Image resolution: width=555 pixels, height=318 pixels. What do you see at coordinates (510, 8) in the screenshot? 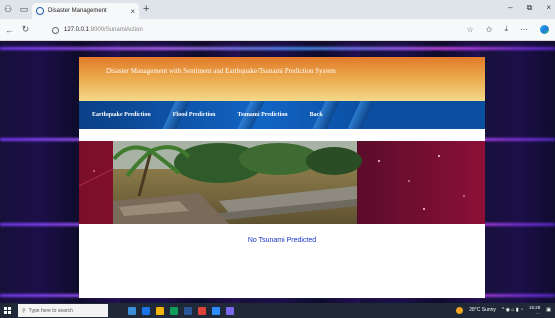
I see `minimize-button: –` at bounding box center [510, 8].